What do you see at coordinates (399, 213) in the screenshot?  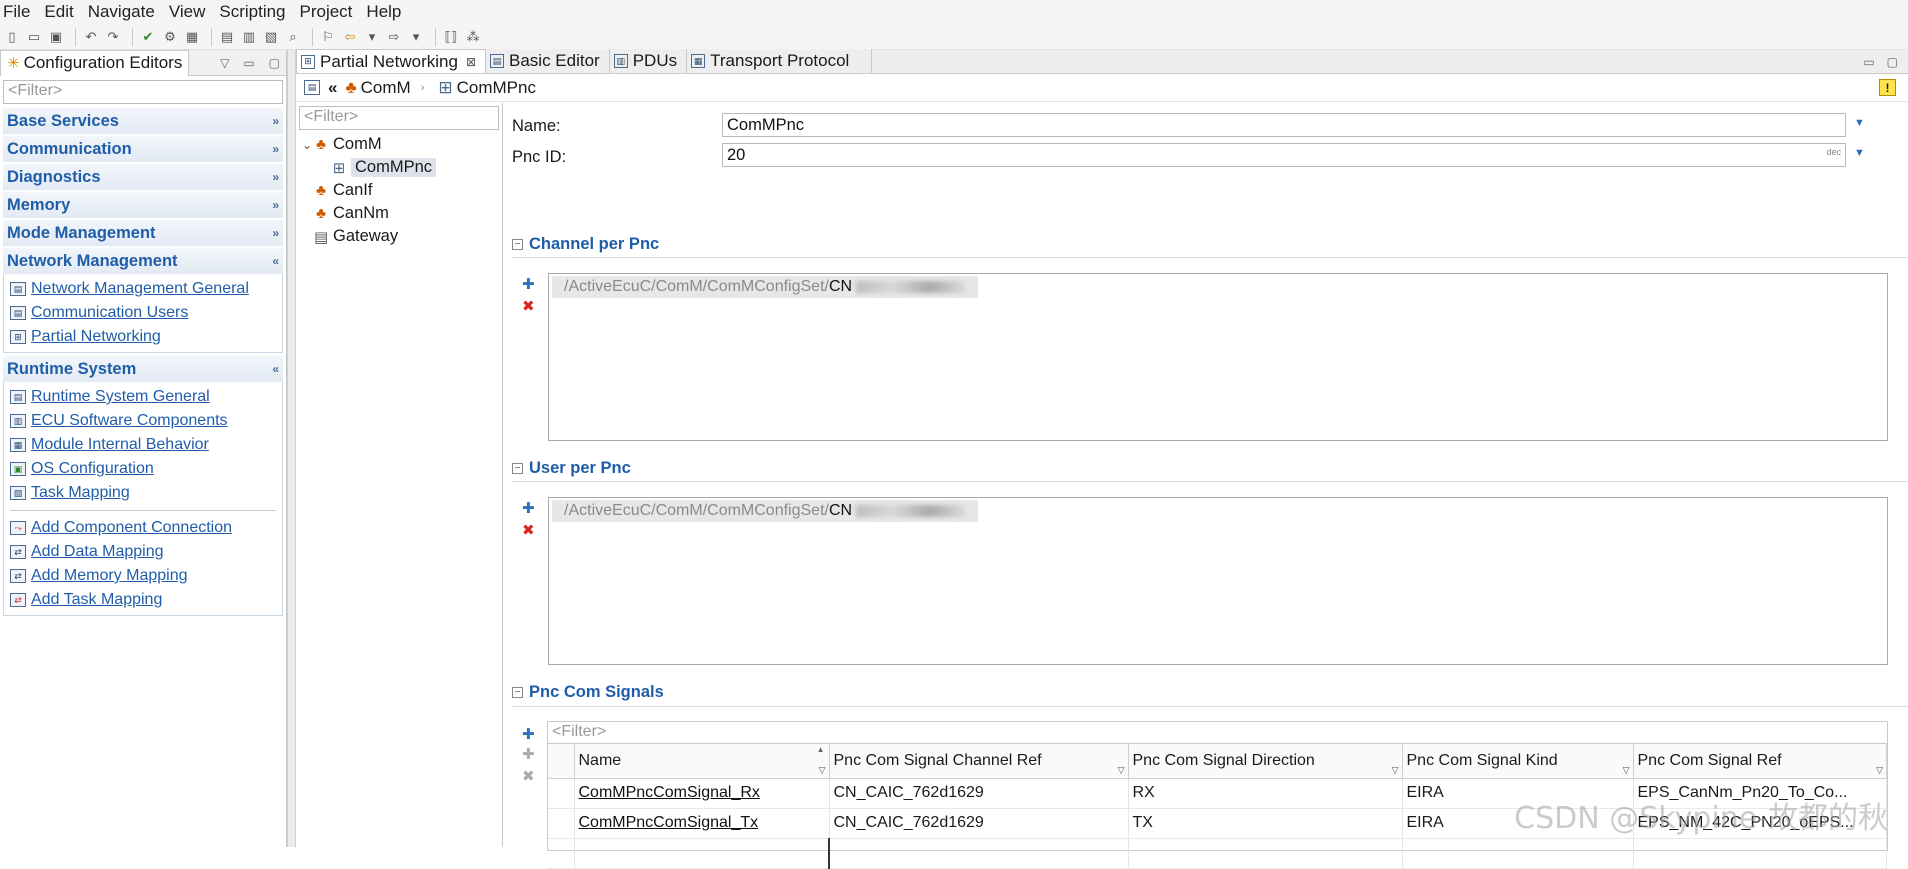 I see `tree-node-cannm: ♣ CanNm` at bounding box center [399, 213].